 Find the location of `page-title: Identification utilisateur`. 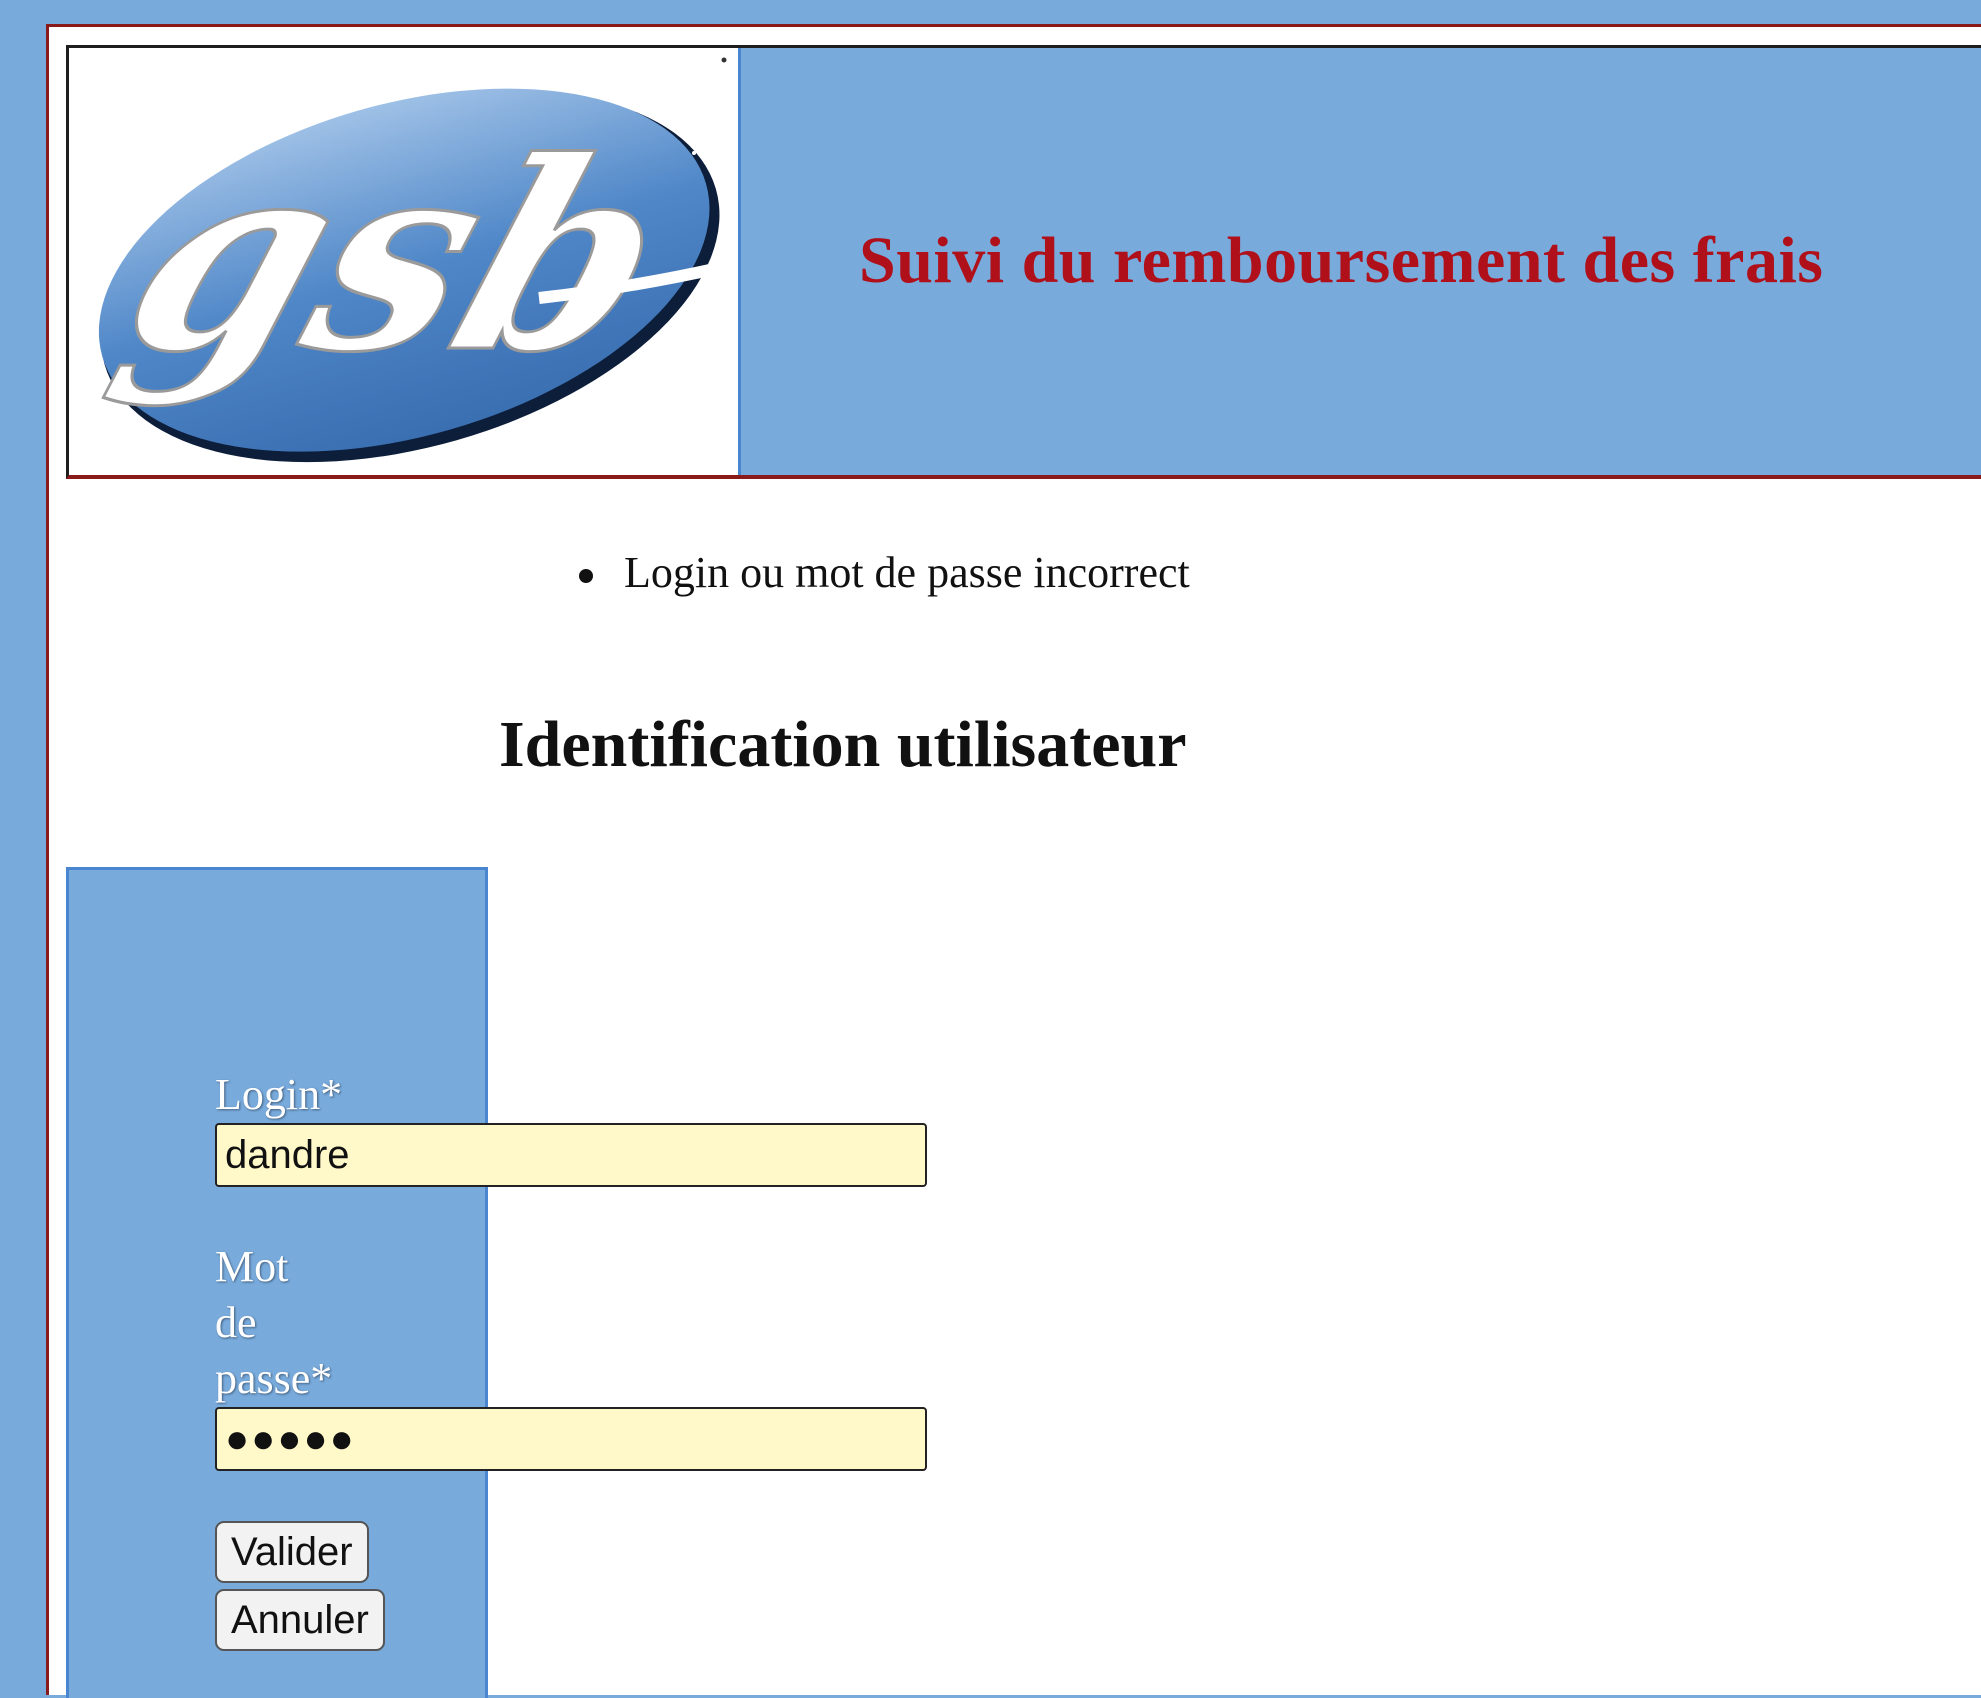

page-title: Identification utilisateur is located at coordinates (843, 744).